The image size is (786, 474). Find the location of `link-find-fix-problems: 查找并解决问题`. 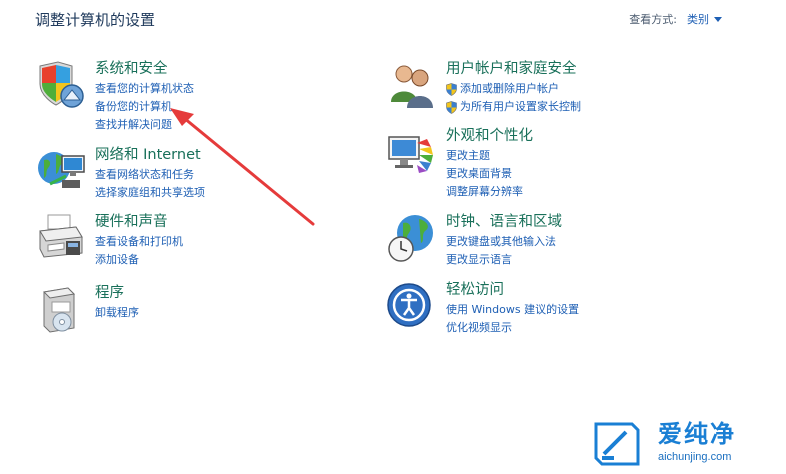

link-find-fix-problems: 查找并解决问题 is located at coordinates (144, 125).